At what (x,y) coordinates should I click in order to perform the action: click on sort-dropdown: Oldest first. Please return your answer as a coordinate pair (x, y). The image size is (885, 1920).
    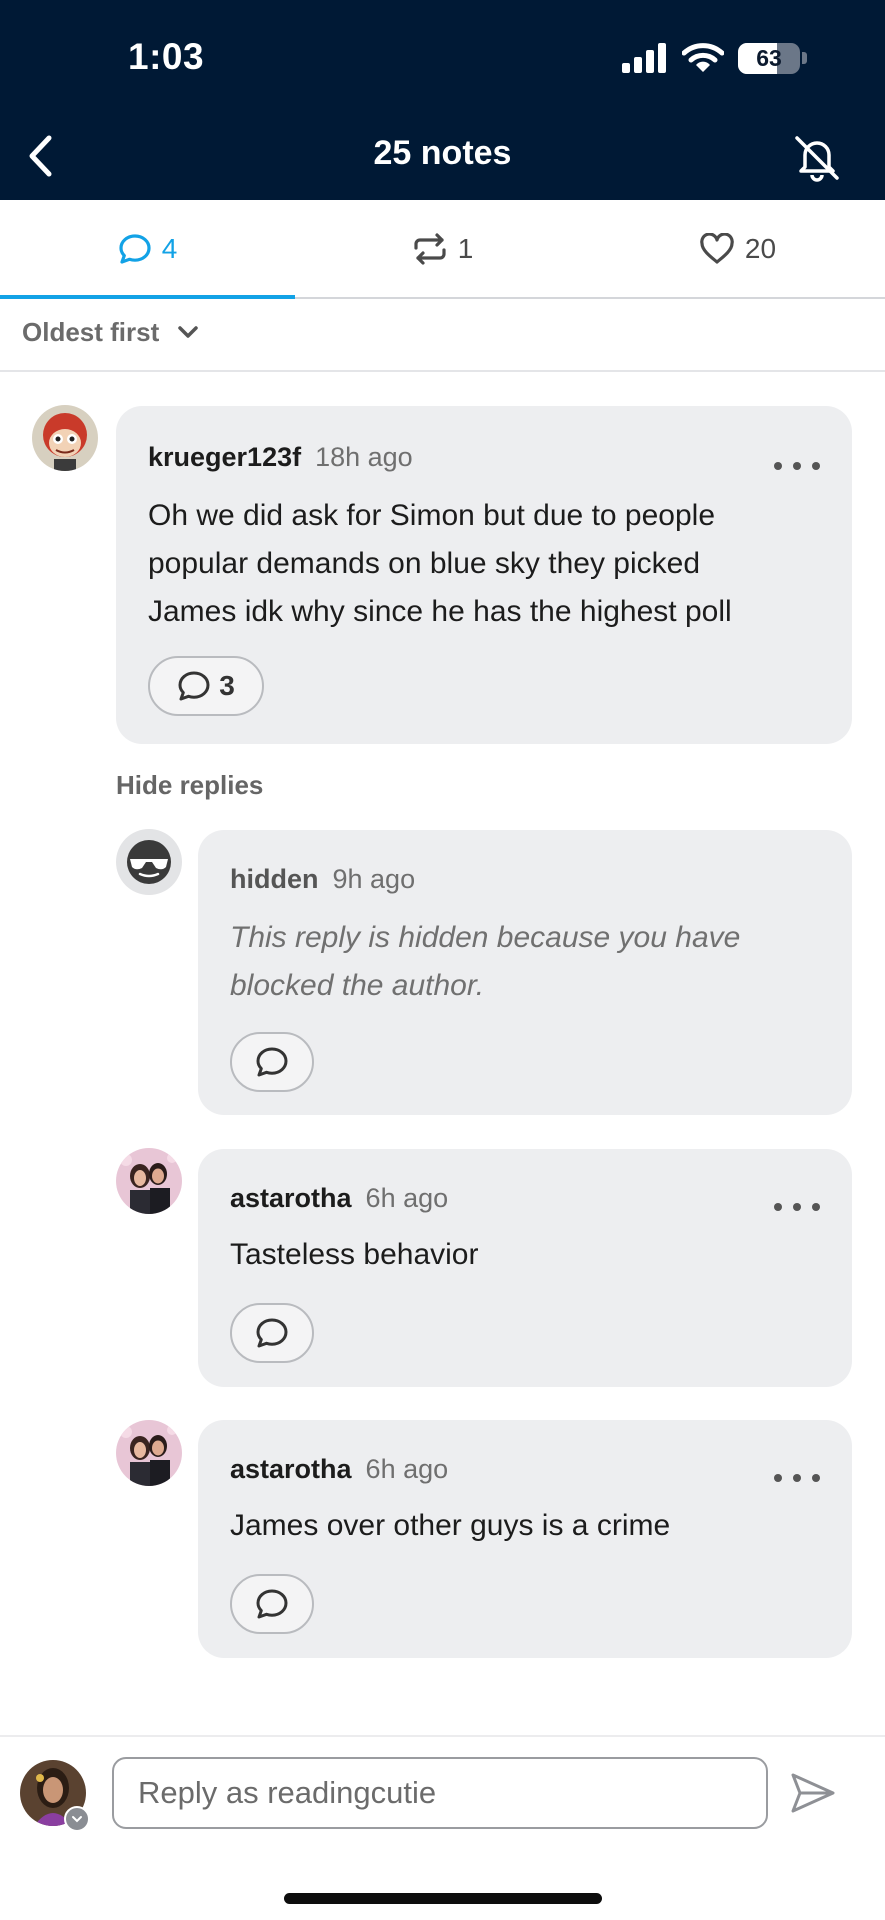
    Looking at the image, I should click on (110, 332).